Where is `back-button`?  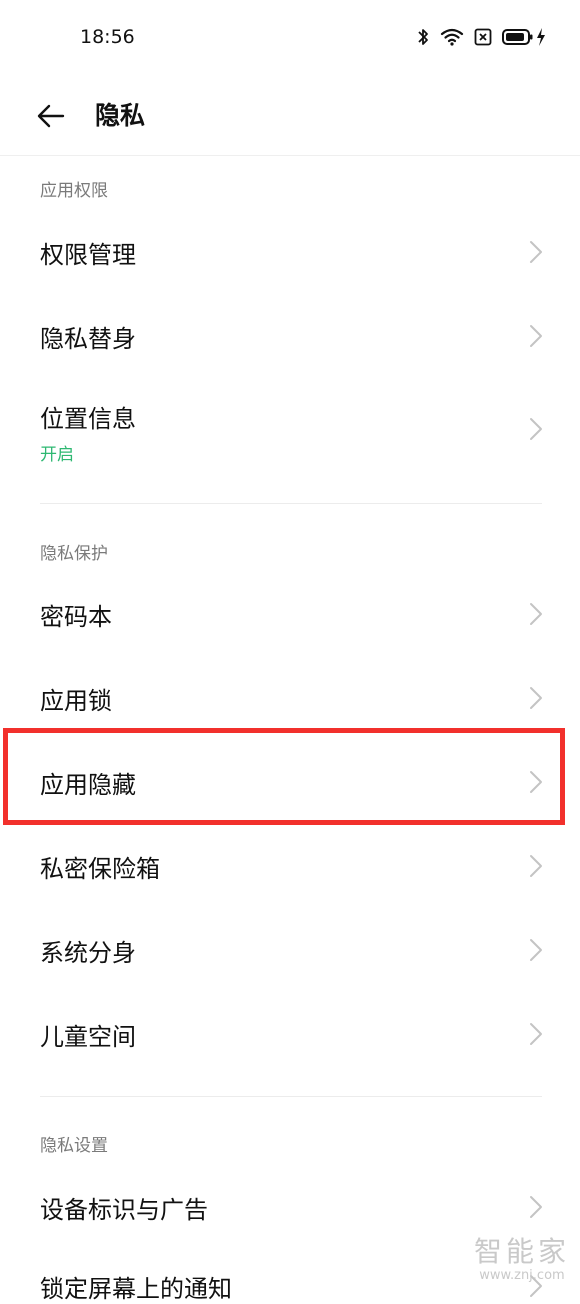
back-button is located at coordinates (50, 116).